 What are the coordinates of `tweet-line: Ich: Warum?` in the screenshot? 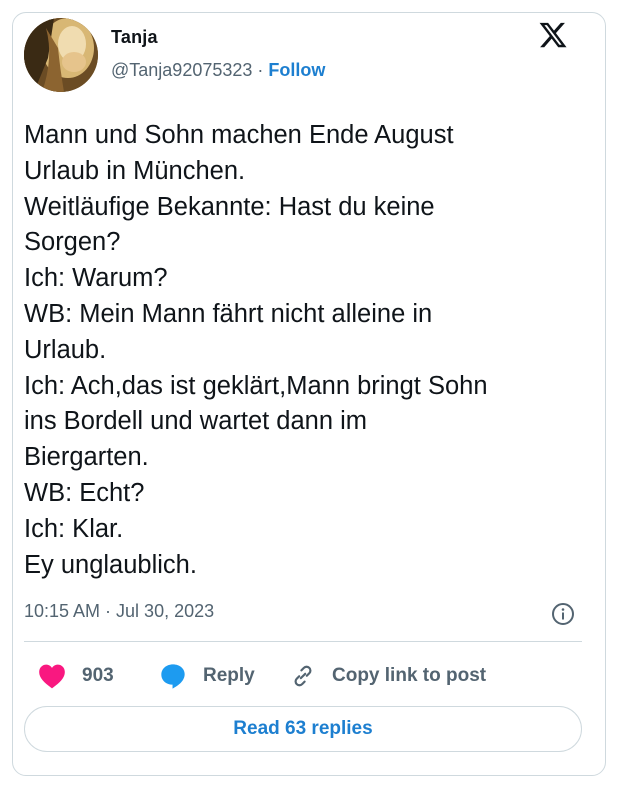 It's located at (96, 278).